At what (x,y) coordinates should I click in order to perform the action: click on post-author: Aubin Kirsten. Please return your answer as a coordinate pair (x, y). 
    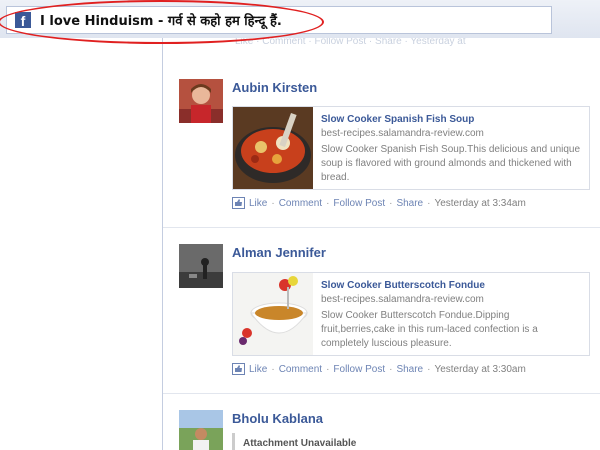
    Looking at the image, I should click on (274, 87).